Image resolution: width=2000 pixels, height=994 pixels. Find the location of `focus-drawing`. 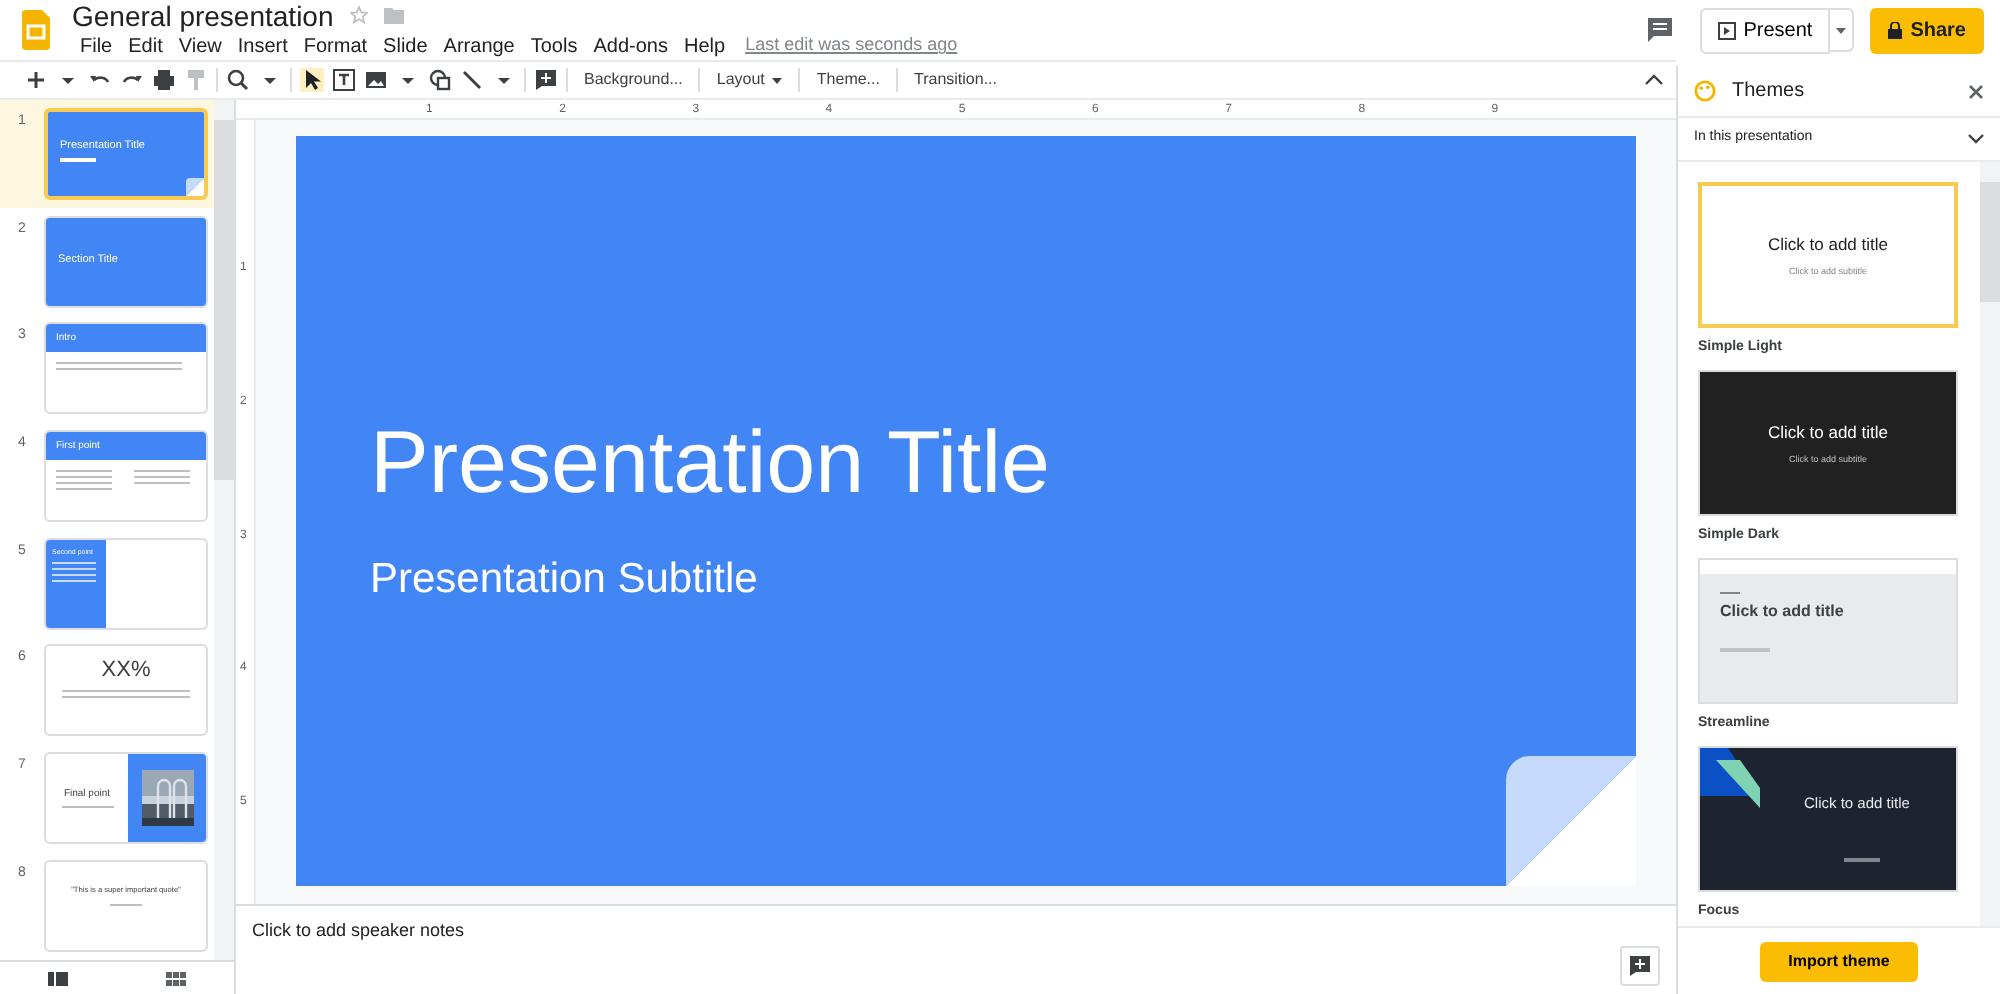

focus-drawing is located at coordinates (1730, 778).